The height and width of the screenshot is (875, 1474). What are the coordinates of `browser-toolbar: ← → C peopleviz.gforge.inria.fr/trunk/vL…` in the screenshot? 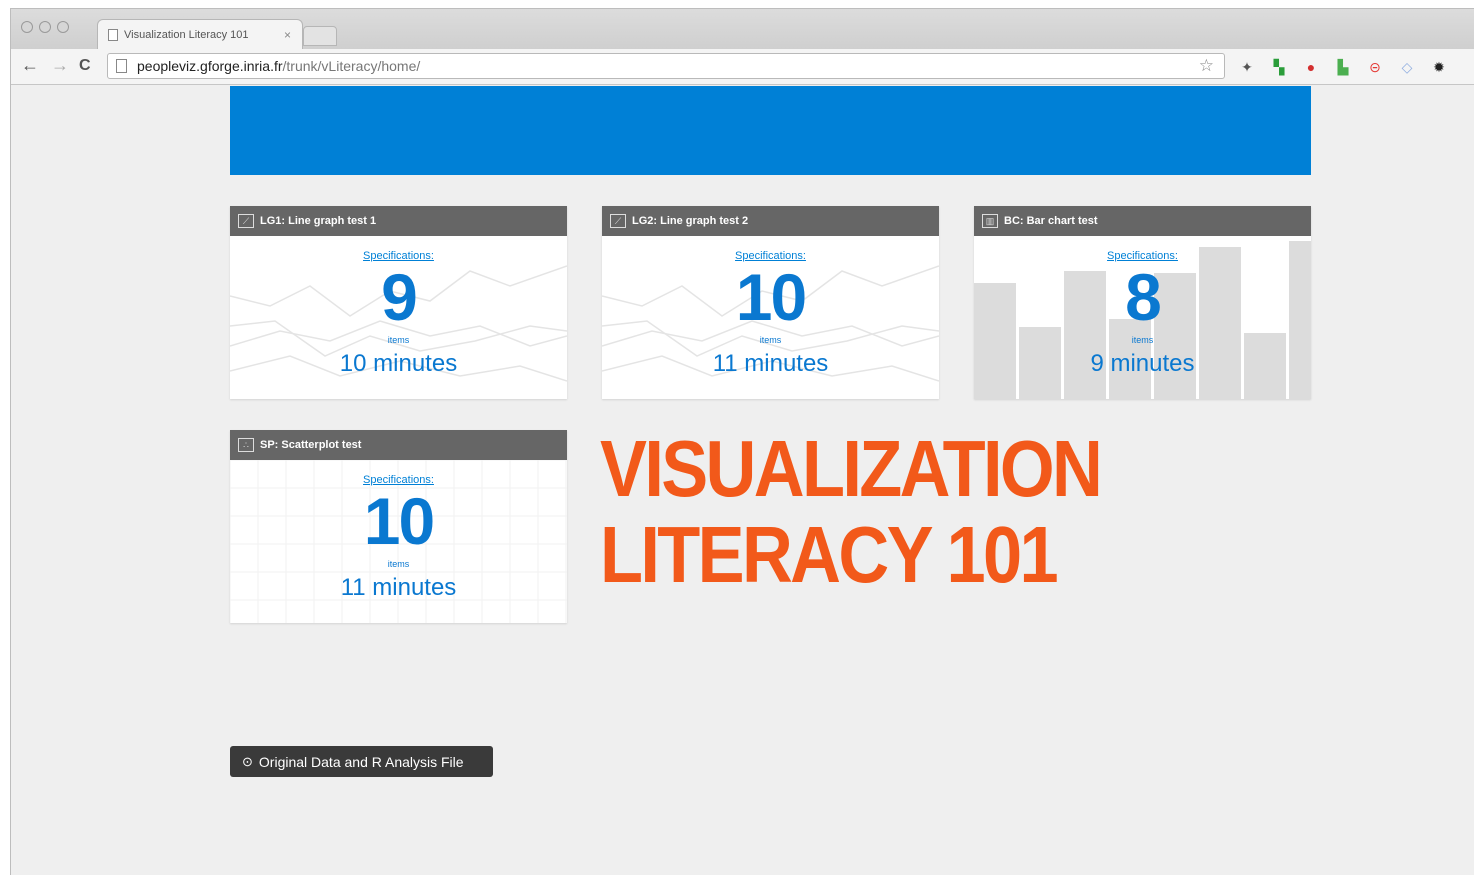 It's located at (742, 67).